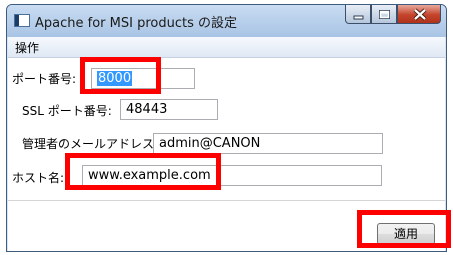 The width and height of the screenshot is (453, 255). I want to click on port-value: 8000, so click(115, 78).